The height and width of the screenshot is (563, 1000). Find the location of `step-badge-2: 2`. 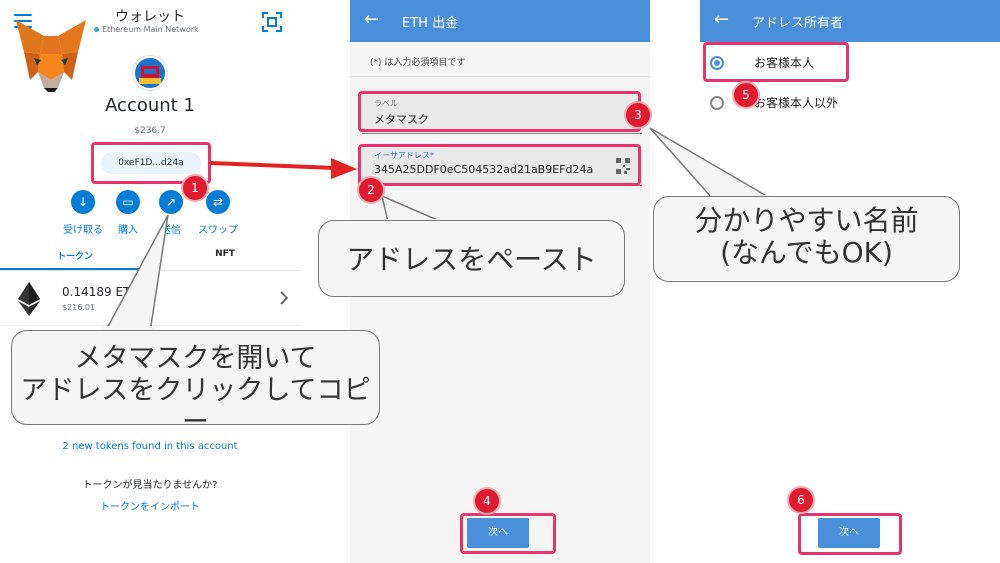

step-badge-2: 2 is located at coordinates (371, 190).